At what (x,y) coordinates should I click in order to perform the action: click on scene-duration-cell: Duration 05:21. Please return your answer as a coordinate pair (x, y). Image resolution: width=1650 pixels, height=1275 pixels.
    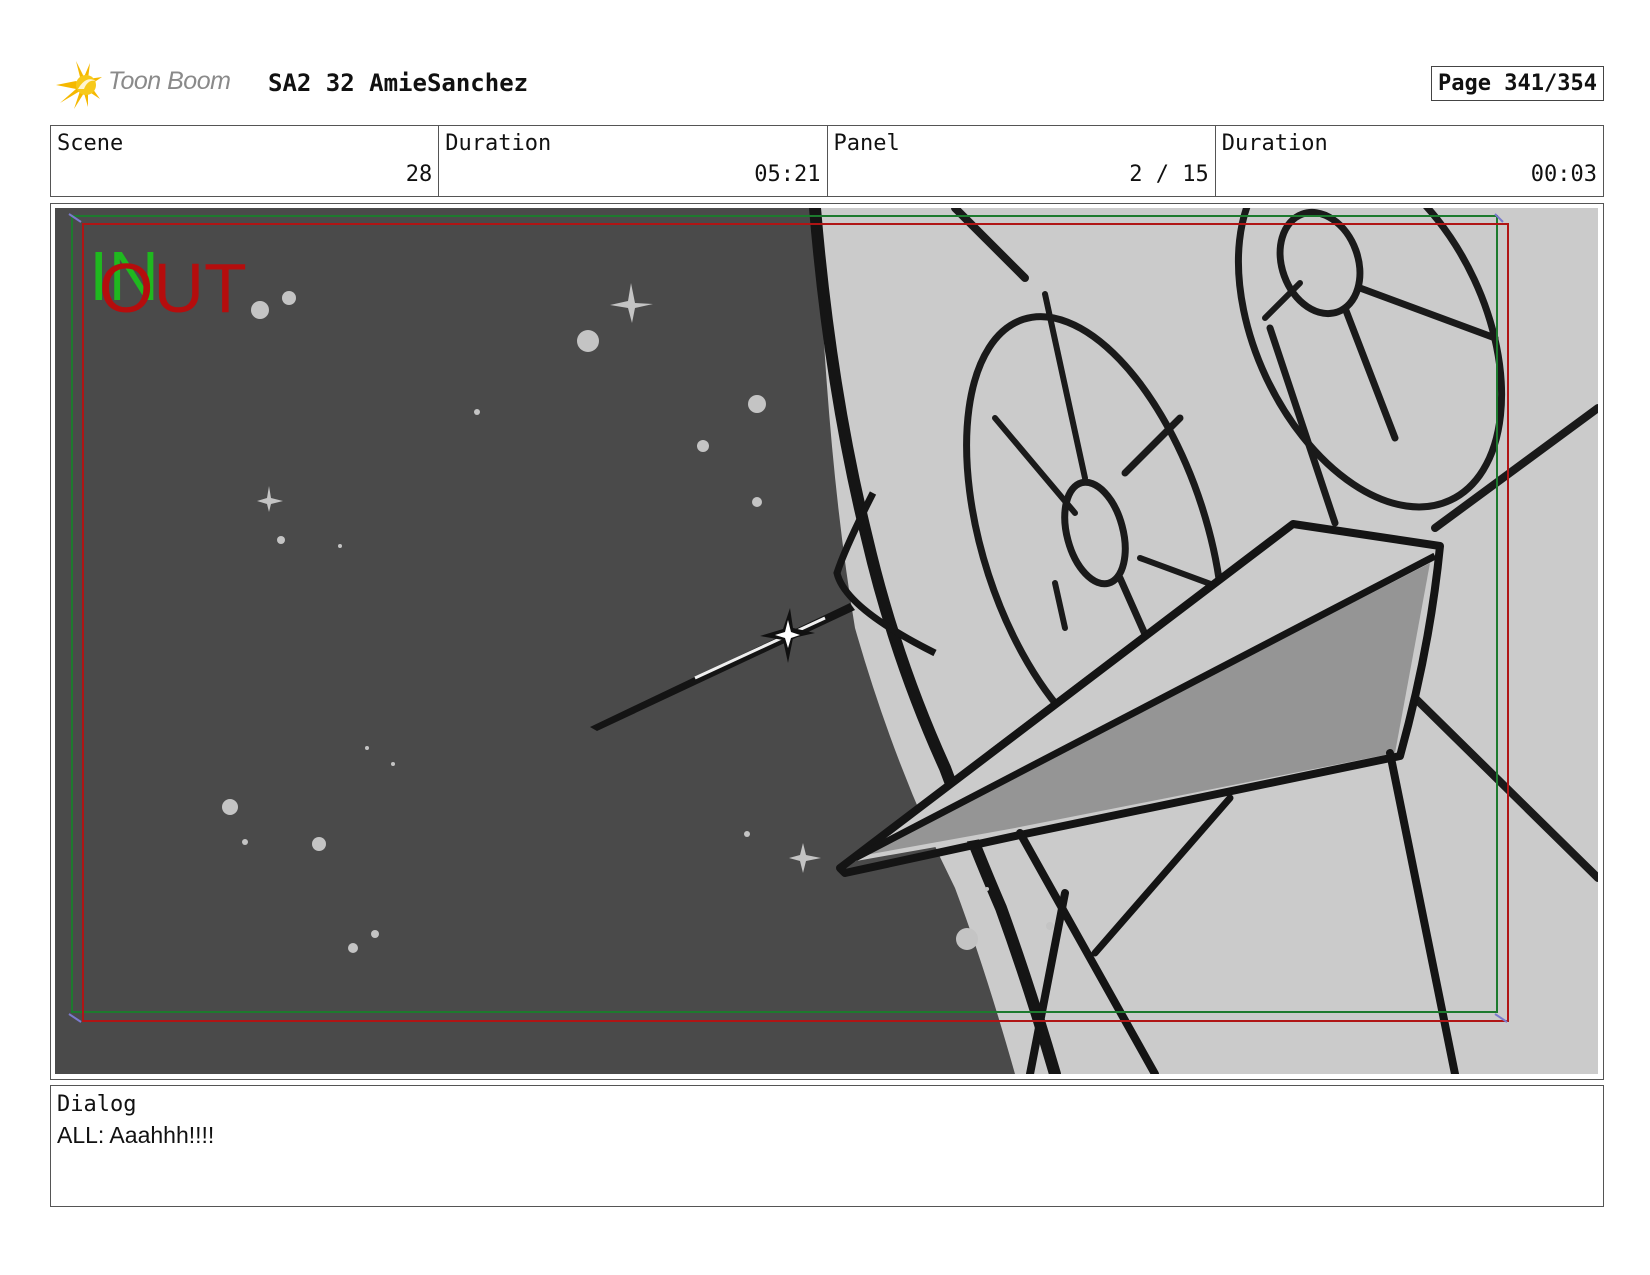
    Looking at the image, I should click on (633, 161).